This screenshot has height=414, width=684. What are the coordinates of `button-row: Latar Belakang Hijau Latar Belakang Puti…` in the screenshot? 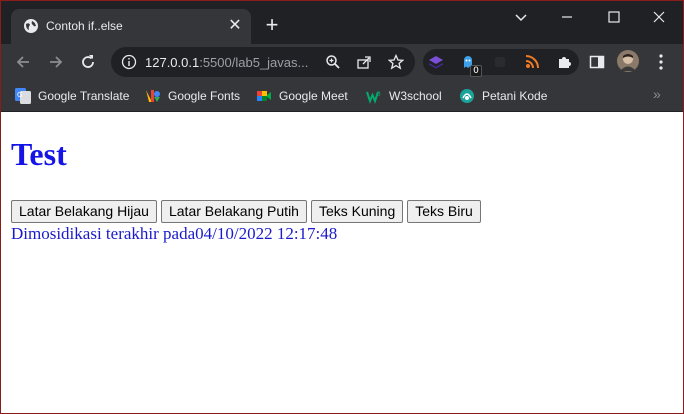 It's located at (246, 211).